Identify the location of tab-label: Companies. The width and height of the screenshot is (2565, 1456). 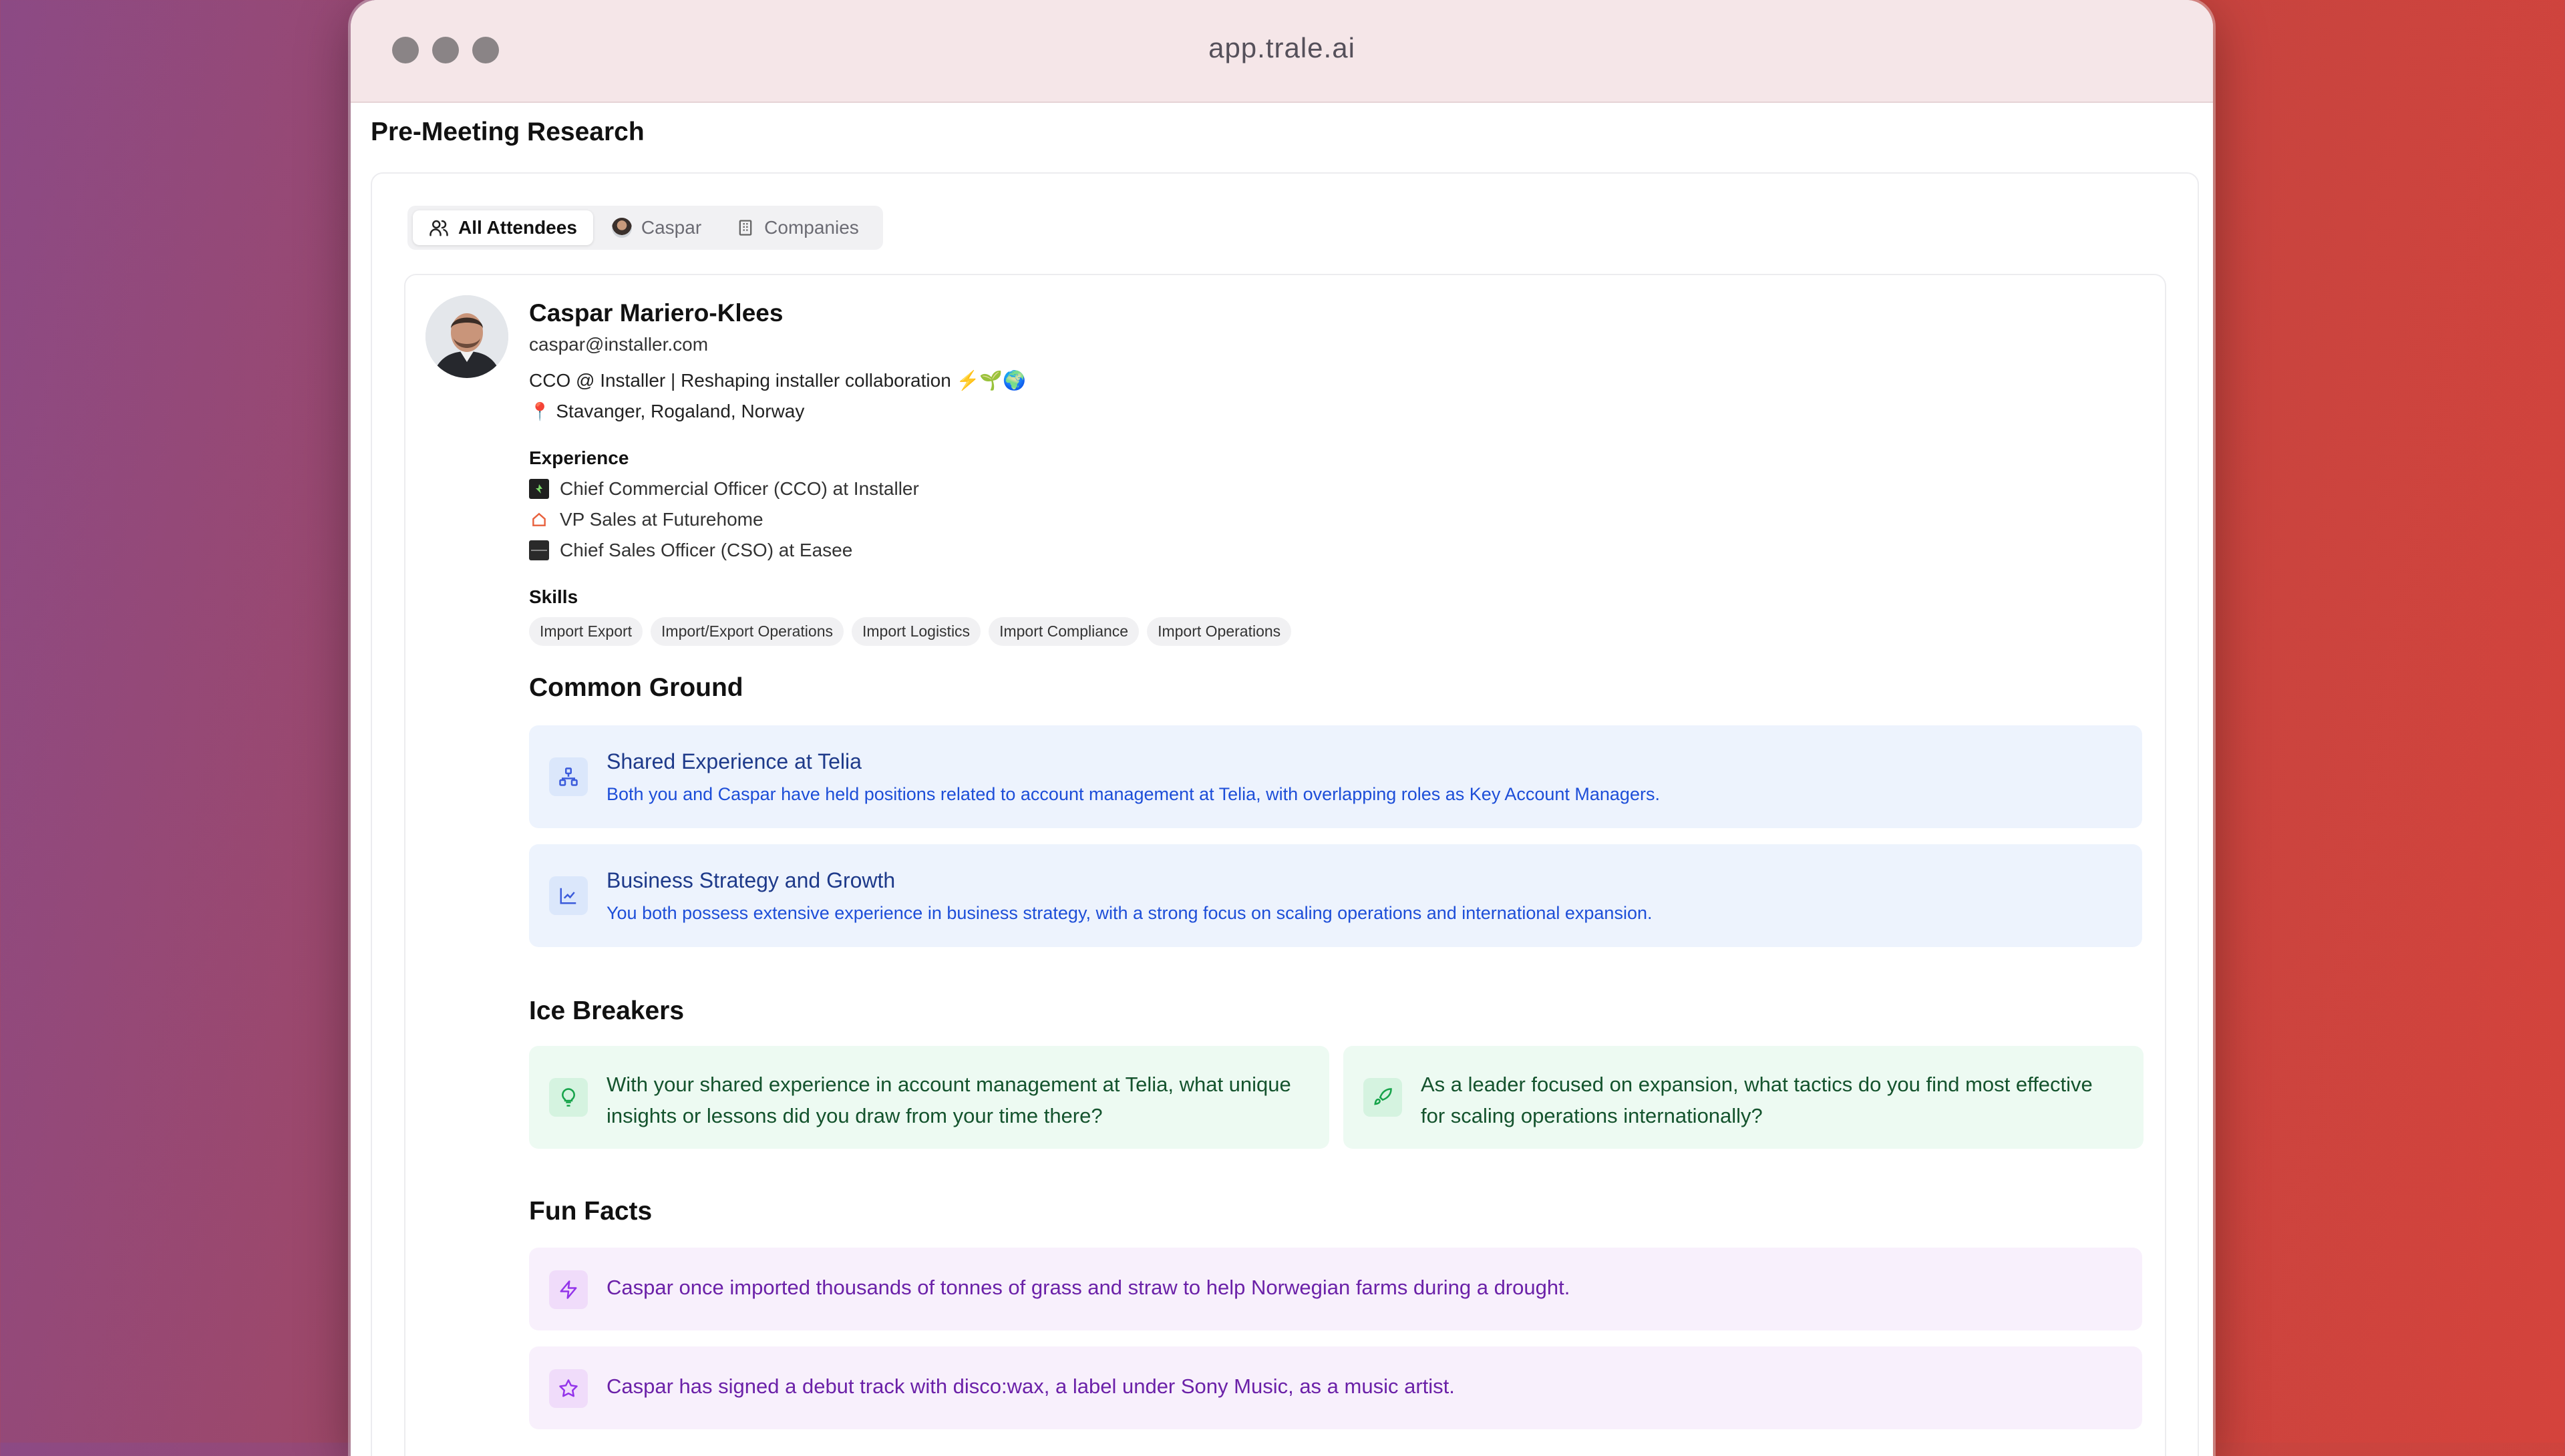
(811, 227).